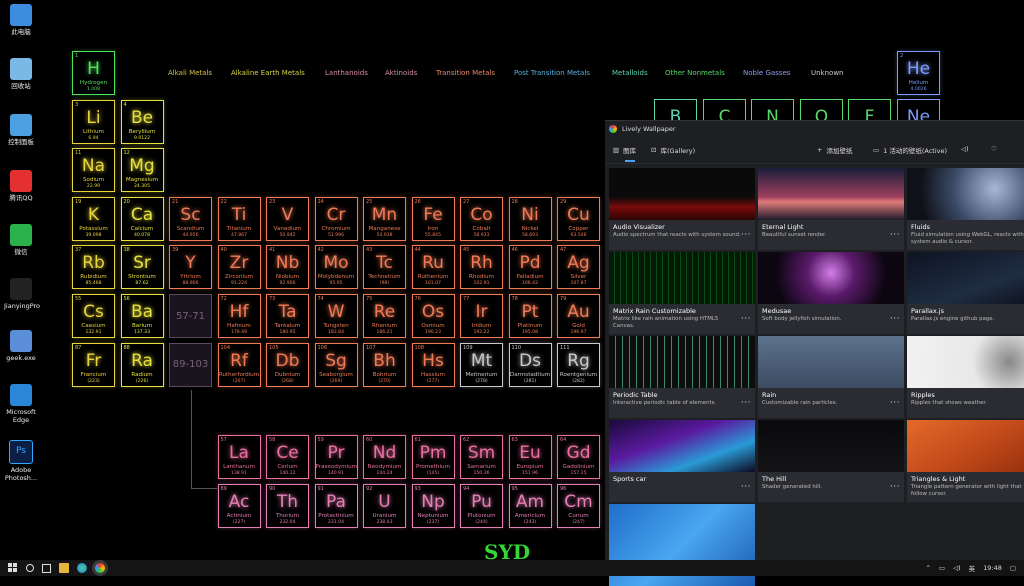 Image resolution: width=1024 pixels, height=586 pixels. I want to click on element-tile: 109 Mt Meitnerium (278), so click(481, 364).